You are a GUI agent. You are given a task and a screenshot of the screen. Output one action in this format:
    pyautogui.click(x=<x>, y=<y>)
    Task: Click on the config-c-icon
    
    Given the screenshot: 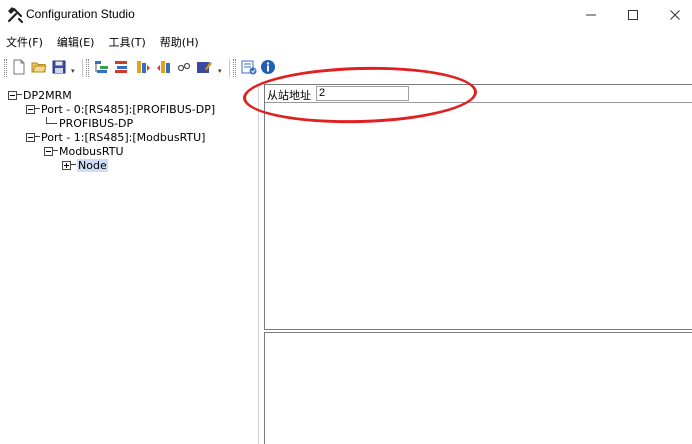 What is the action you would take?
    pyautogui.click(x=143, y=67)
    